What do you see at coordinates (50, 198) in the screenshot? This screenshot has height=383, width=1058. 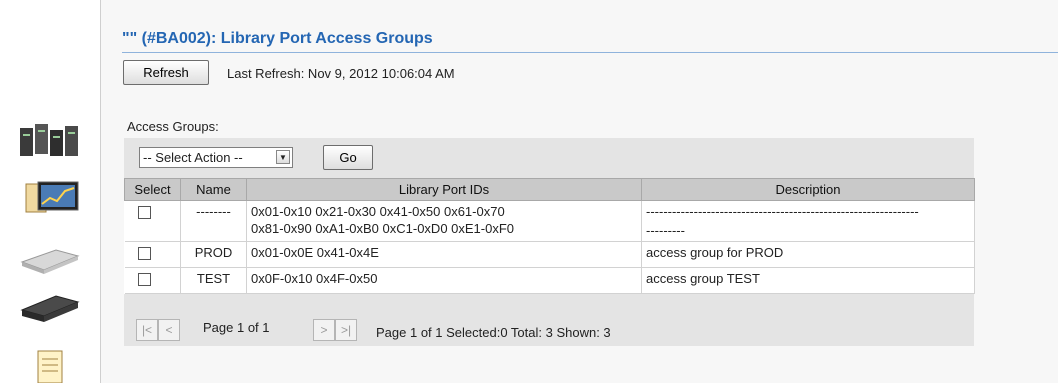 I see `monitor-chart-icon` at bounding box center [50, 198].